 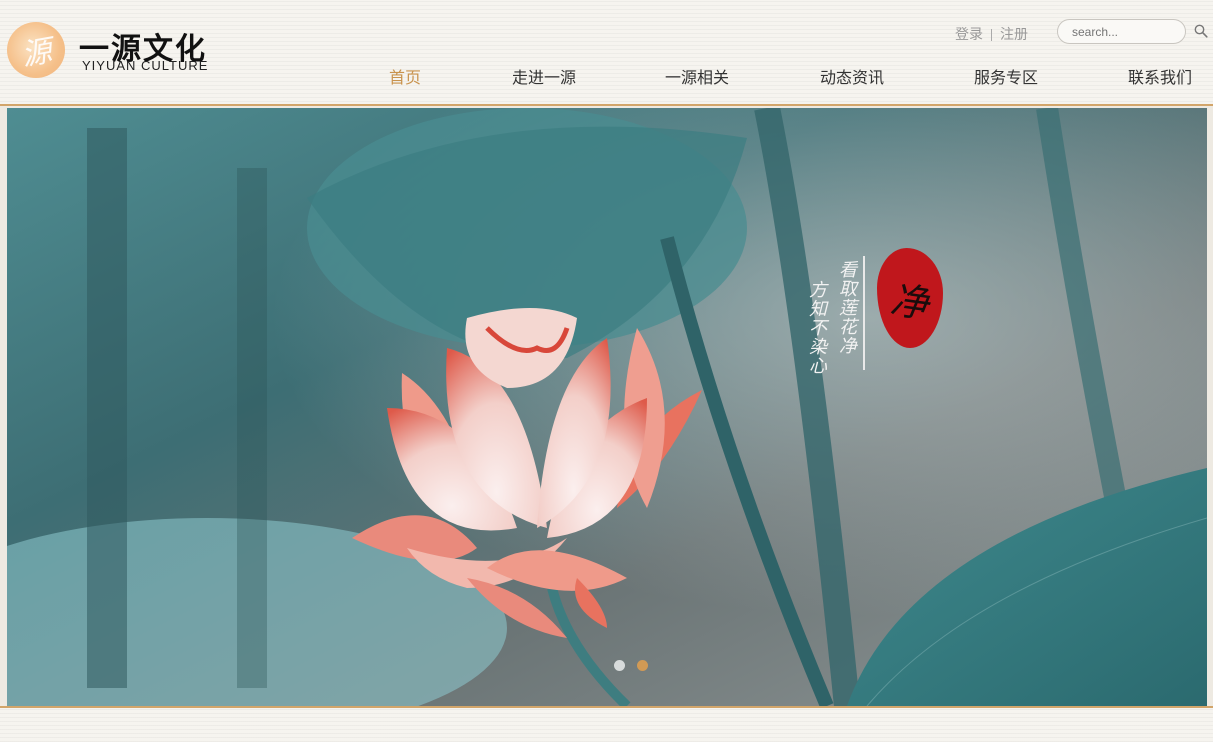 What do you see at coordinates (846, 307) in the screenshot?
I see `poem-line-1: 看取莲花净` at bounding box center [846, 307].